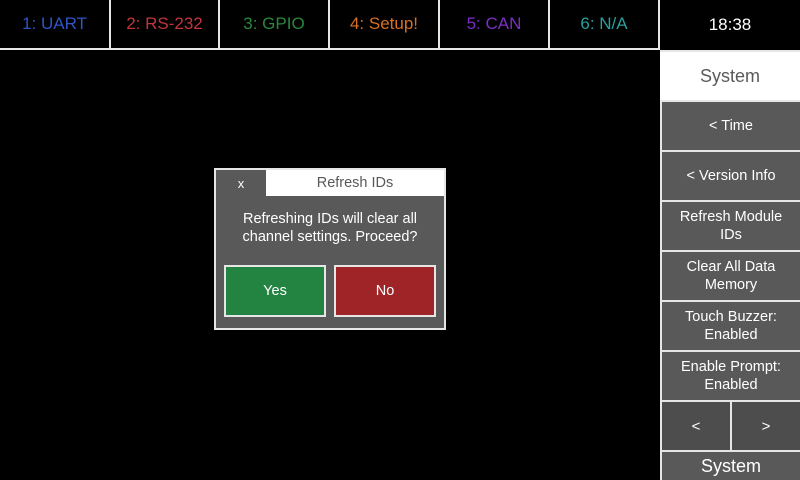  Describe the element at coordinates (385, 291) in the screenshot. I see `confirm-no-button: No` at that location.